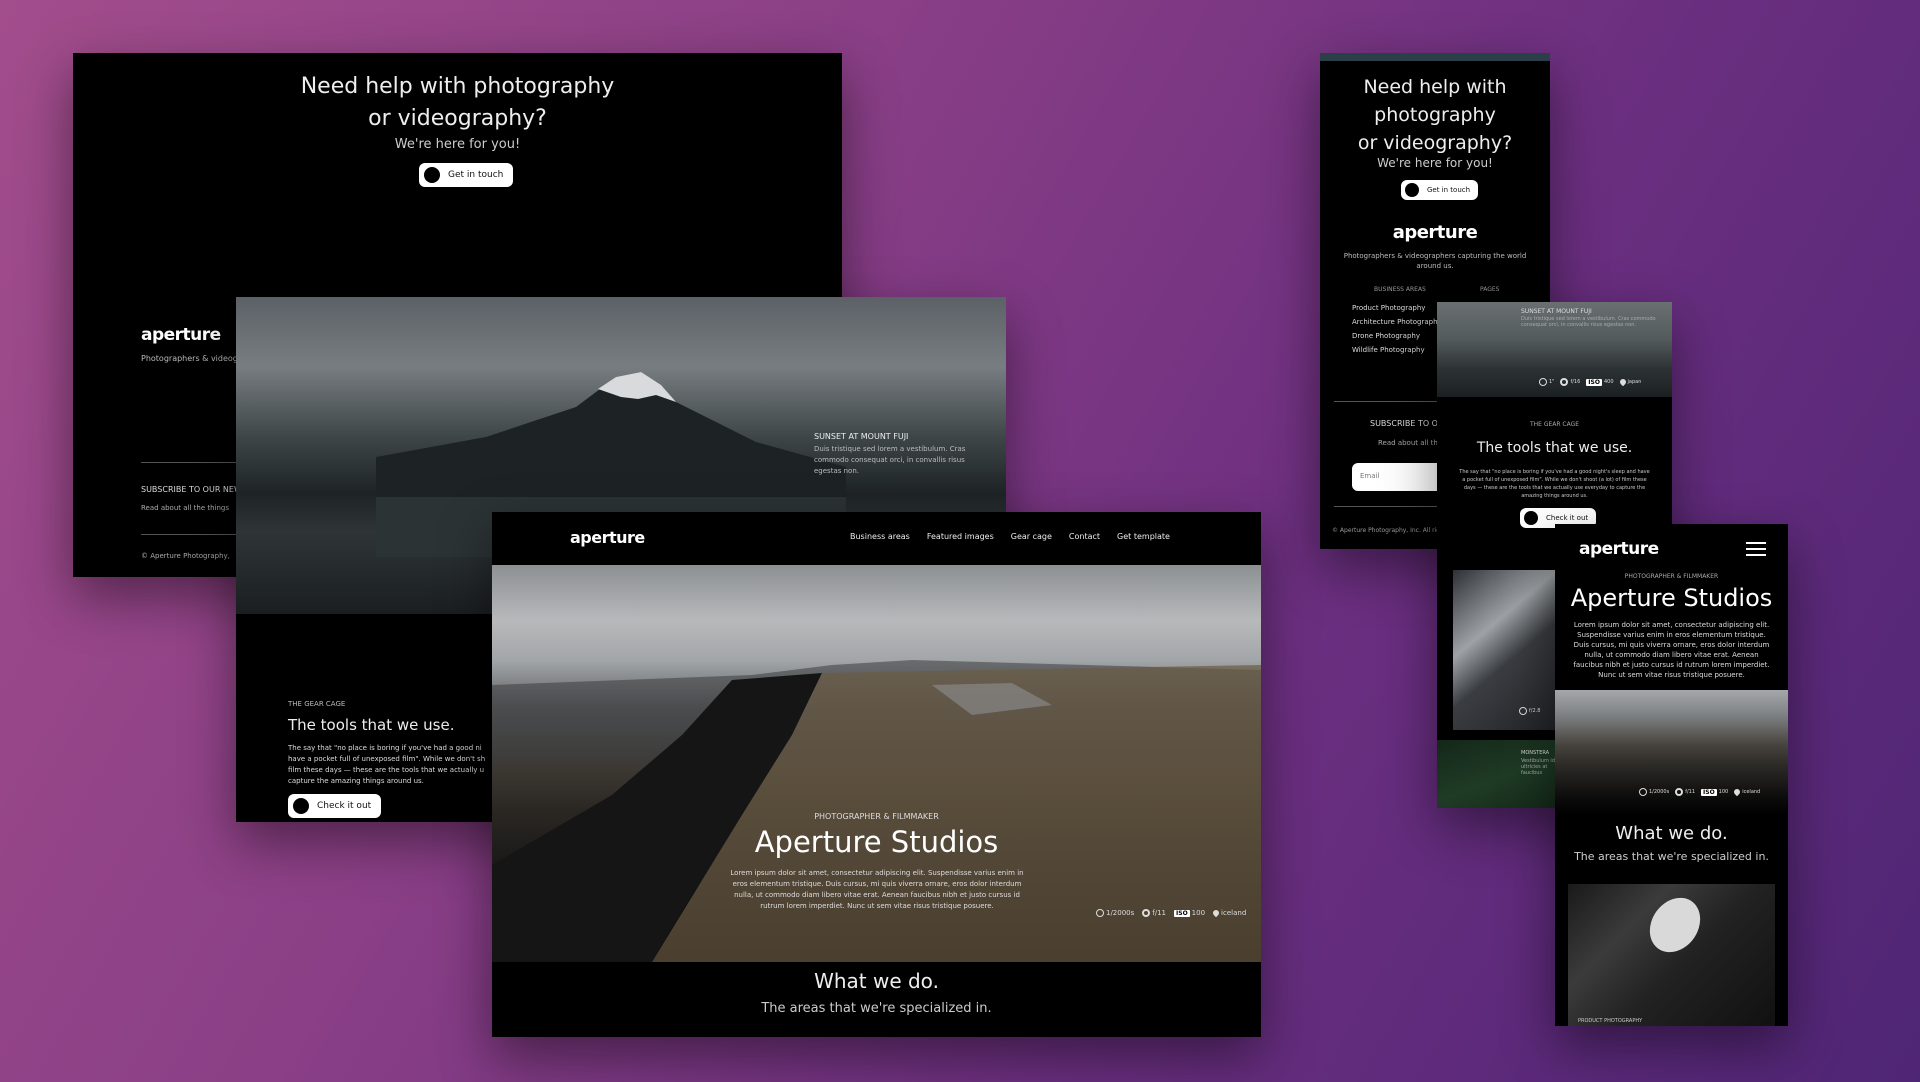  What do you see at coordinates (1535, 753) in the screenshot?
I see `plant-caption-title: MONSTERA` at bounding box center [1535, 753].